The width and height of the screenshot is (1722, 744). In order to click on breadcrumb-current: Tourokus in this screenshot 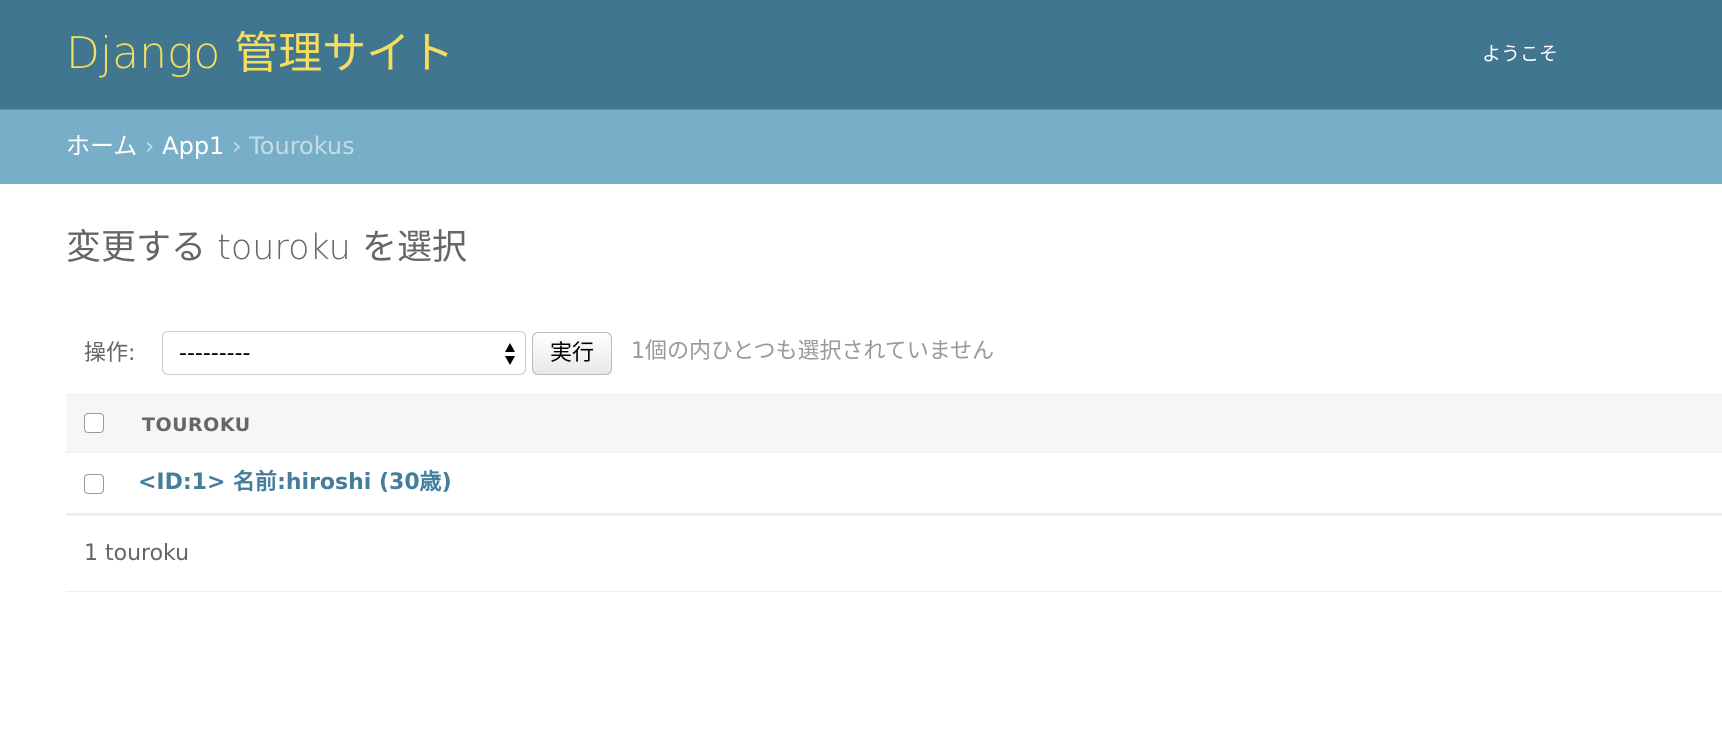, I will do `click(302, 146)`.